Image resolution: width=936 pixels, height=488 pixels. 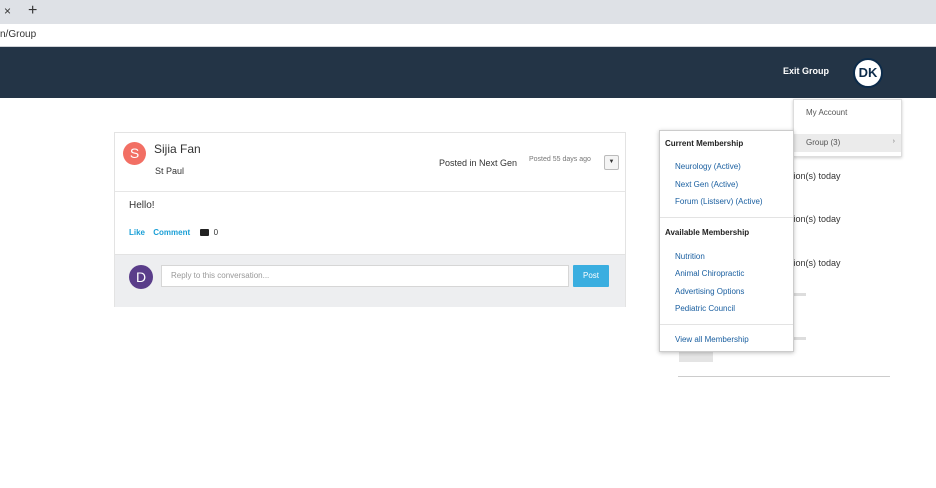 What do you see at coordinates (704, 143) in the screenshot?
I see `current-membership-heading: Current Membership` at bounding box center [704, 143].